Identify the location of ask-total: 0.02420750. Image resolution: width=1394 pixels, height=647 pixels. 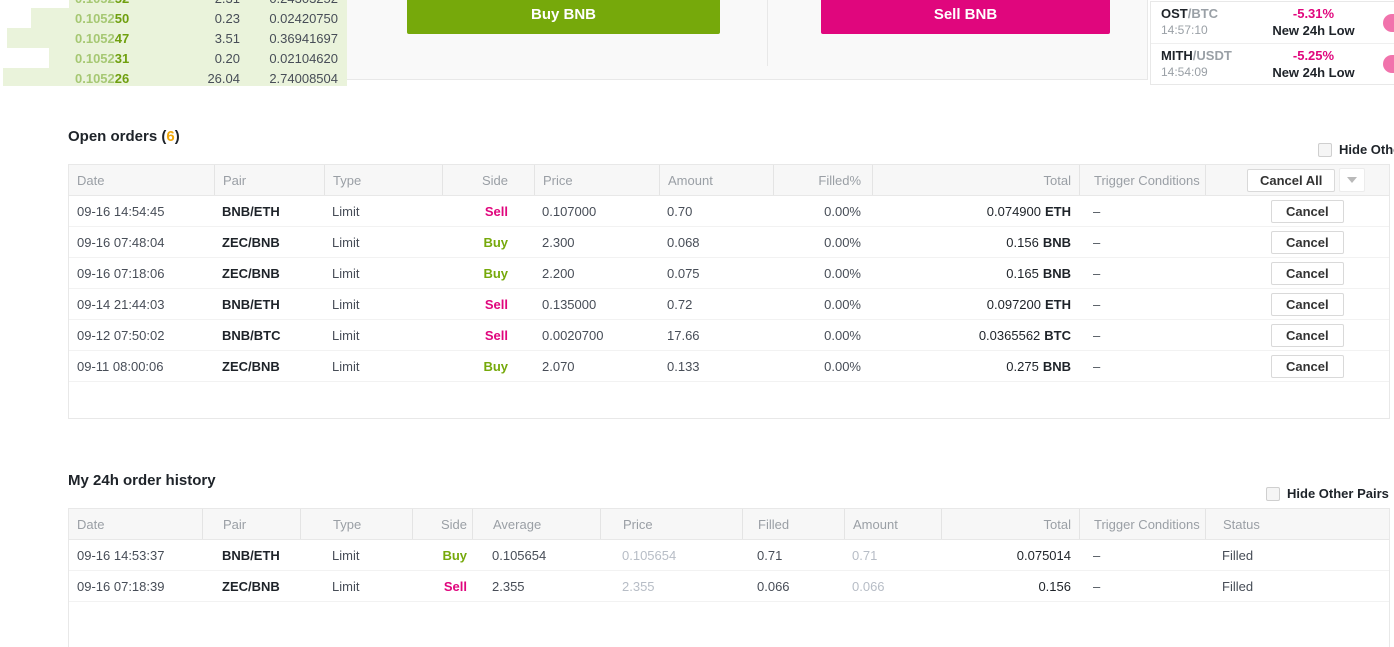
(303, 18).